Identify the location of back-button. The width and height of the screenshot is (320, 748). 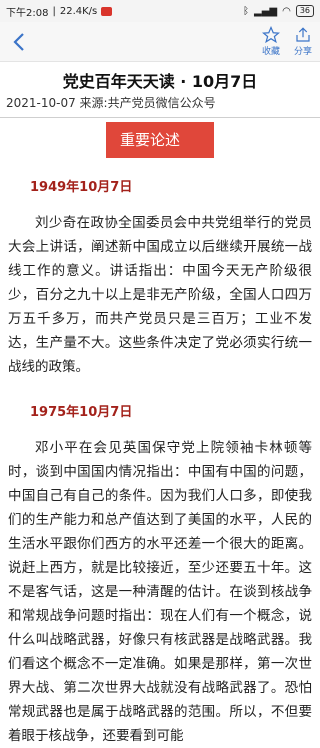
(19, 42).